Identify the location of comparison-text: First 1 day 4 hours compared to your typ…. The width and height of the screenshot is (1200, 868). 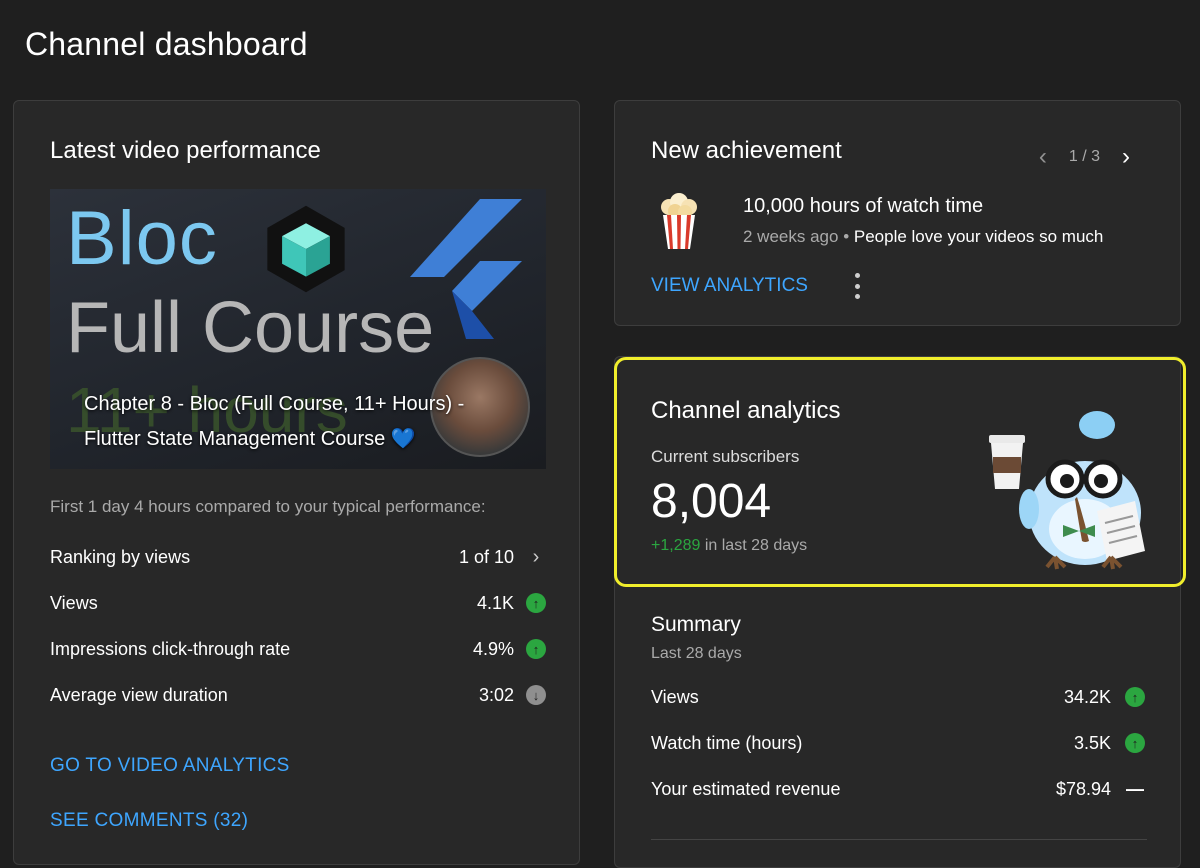
(268, 506).